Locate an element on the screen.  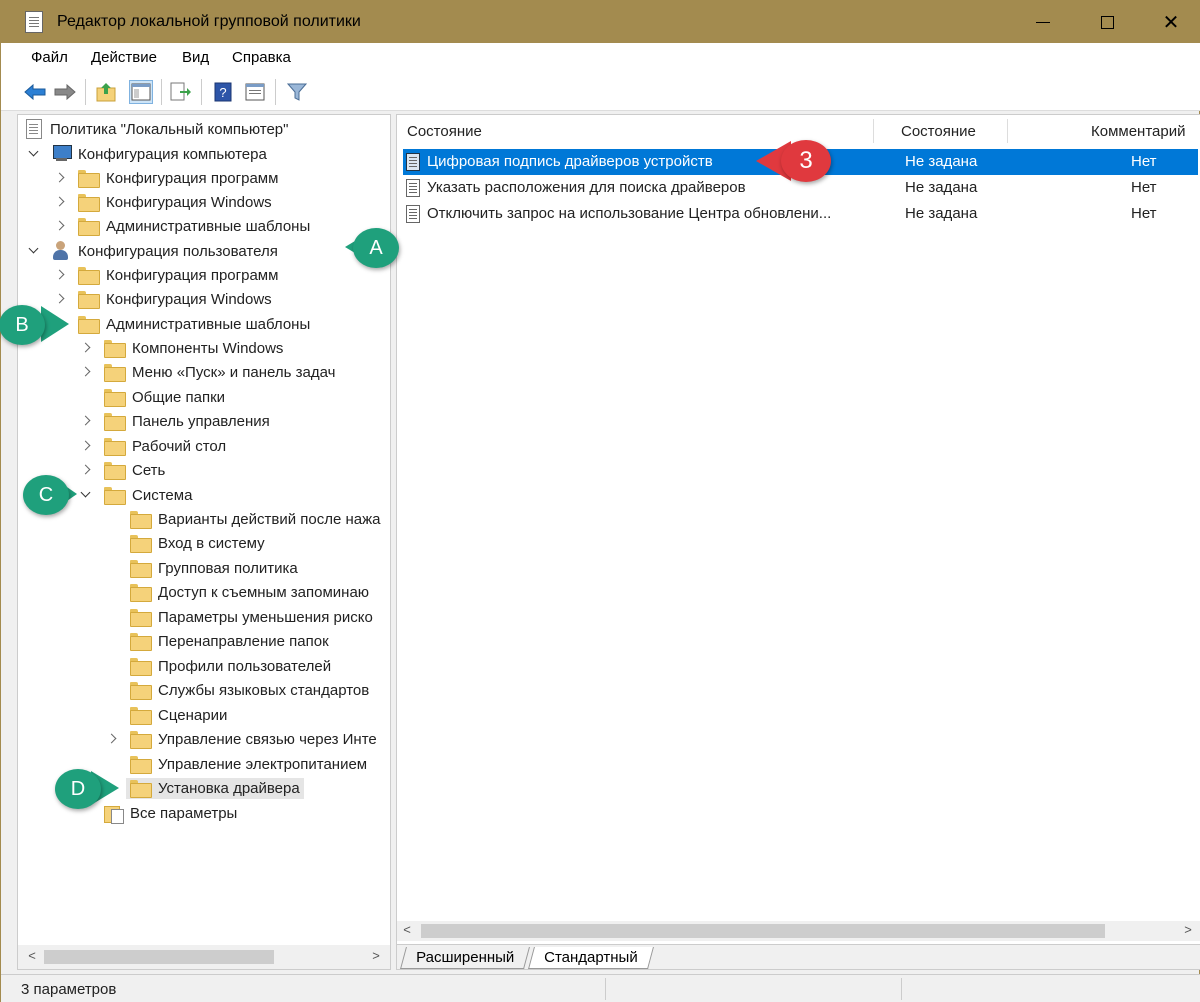
callout-b-pointer is located at coordinates (55, 324).